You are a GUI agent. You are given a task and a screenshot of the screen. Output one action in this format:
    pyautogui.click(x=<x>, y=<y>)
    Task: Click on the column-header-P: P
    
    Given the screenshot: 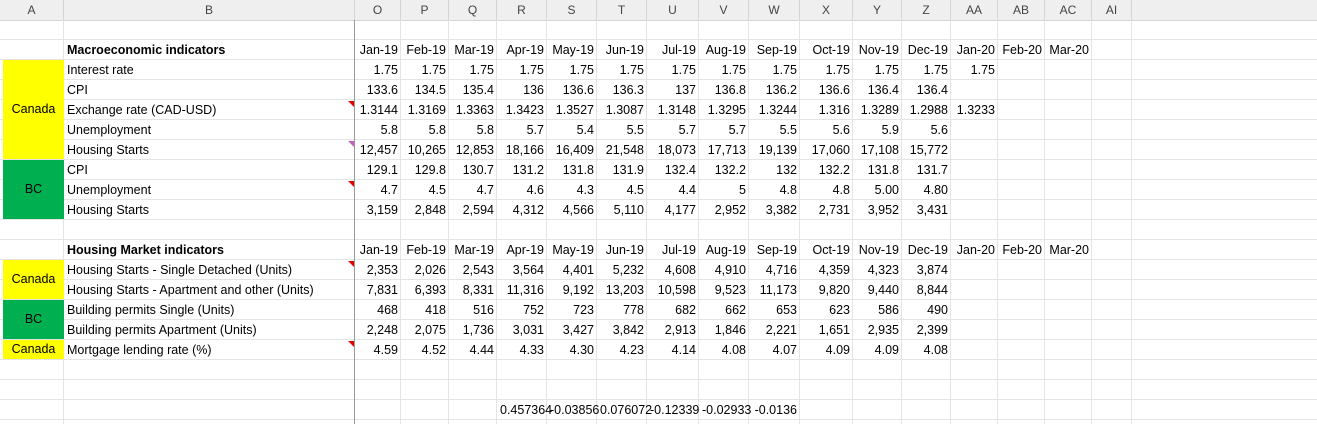 What is the action you would take?
    pyautogui.click(x=425, y=10)
    